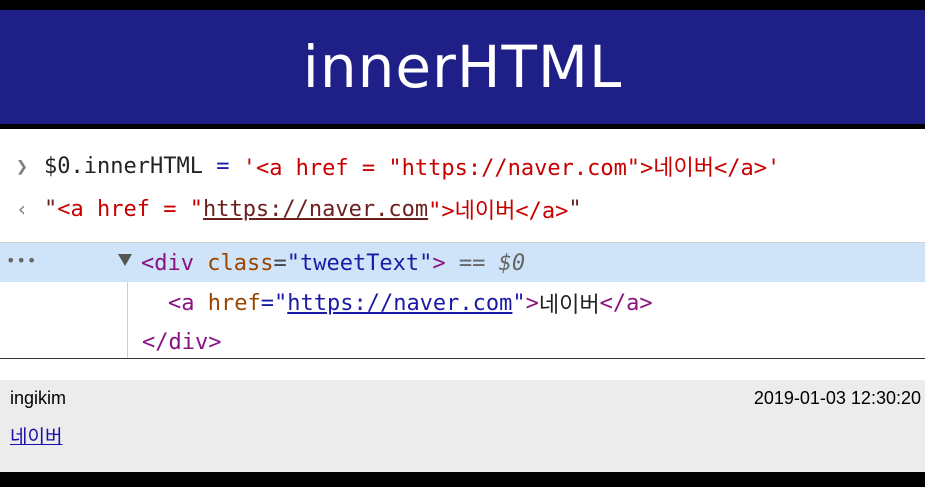 The height and width of the screenshot is (487, 925). I want to click on class-attr-value: "tweetText", so click(359, 263).